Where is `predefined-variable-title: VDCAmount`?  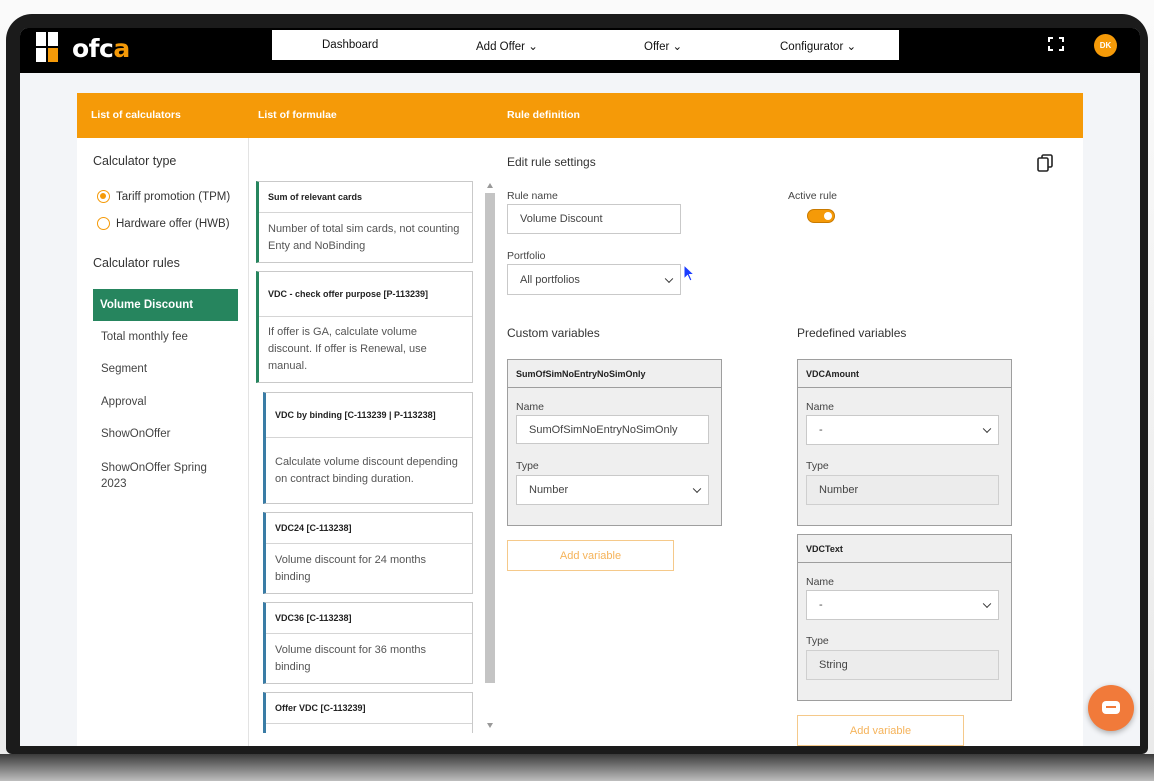
predefined-variable-title: VDCAmount is located at coordinates (904, 374).